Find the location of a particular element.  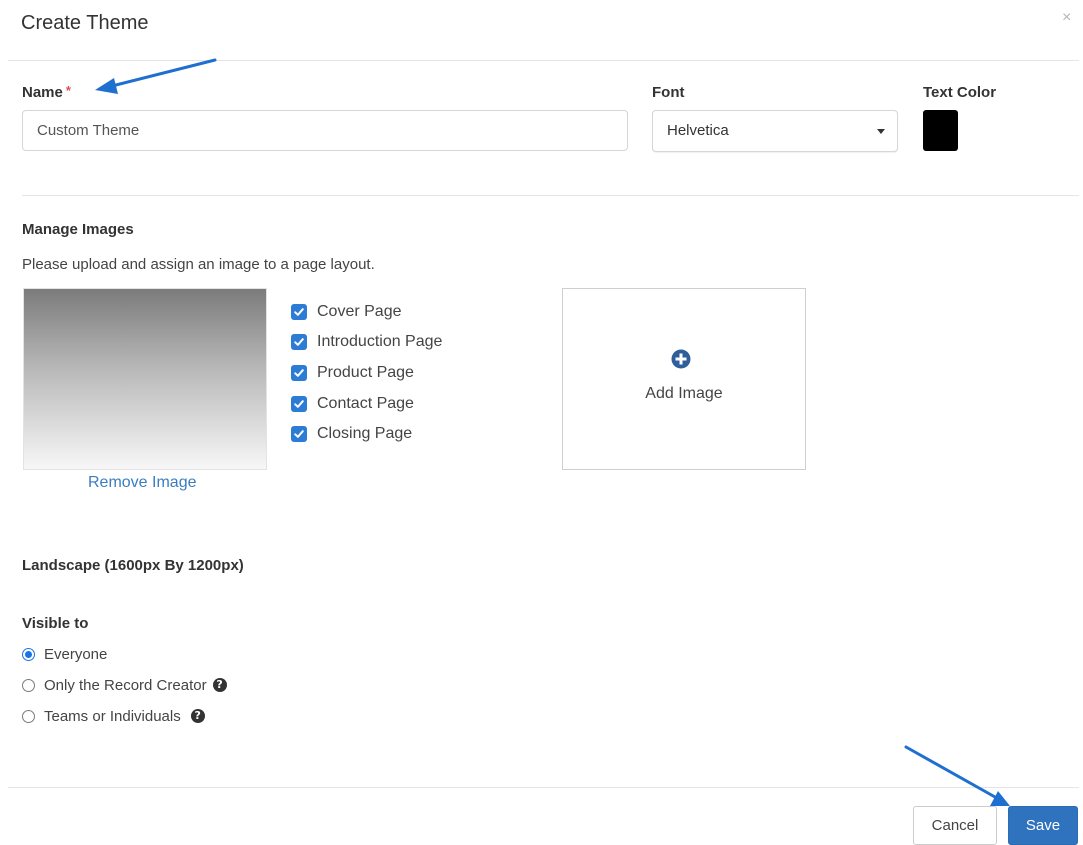

required-marker: * is located at coordinates (68, 90).